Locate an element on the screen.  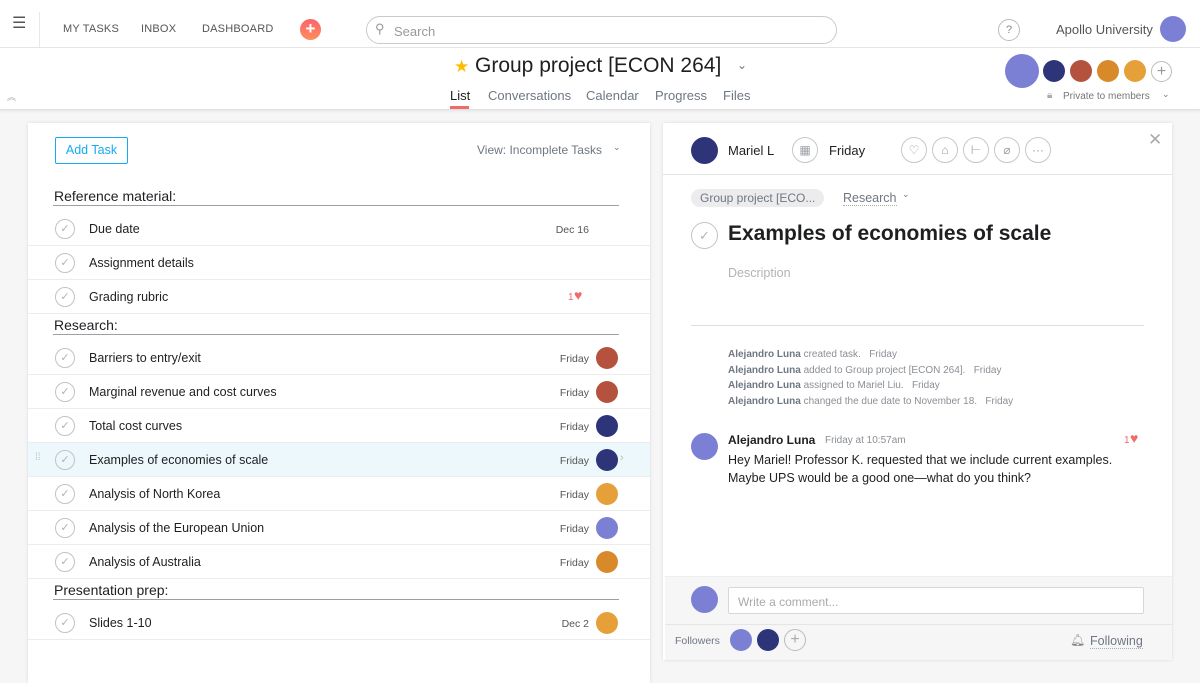
task-name: Slides 1-10 is located at coordinates (120, 623).